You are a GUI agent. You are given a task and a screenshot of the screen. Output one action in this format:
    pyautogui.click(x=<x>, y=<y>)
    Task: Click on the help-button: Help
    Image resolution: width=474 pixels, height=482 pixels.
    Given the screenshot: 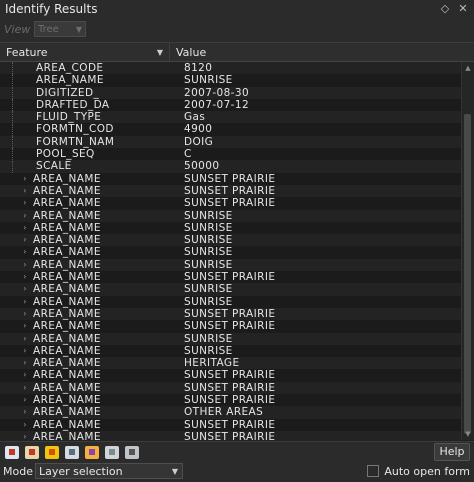 What is the action you would take?
    pyautogui.click(x=452, y=452)
    